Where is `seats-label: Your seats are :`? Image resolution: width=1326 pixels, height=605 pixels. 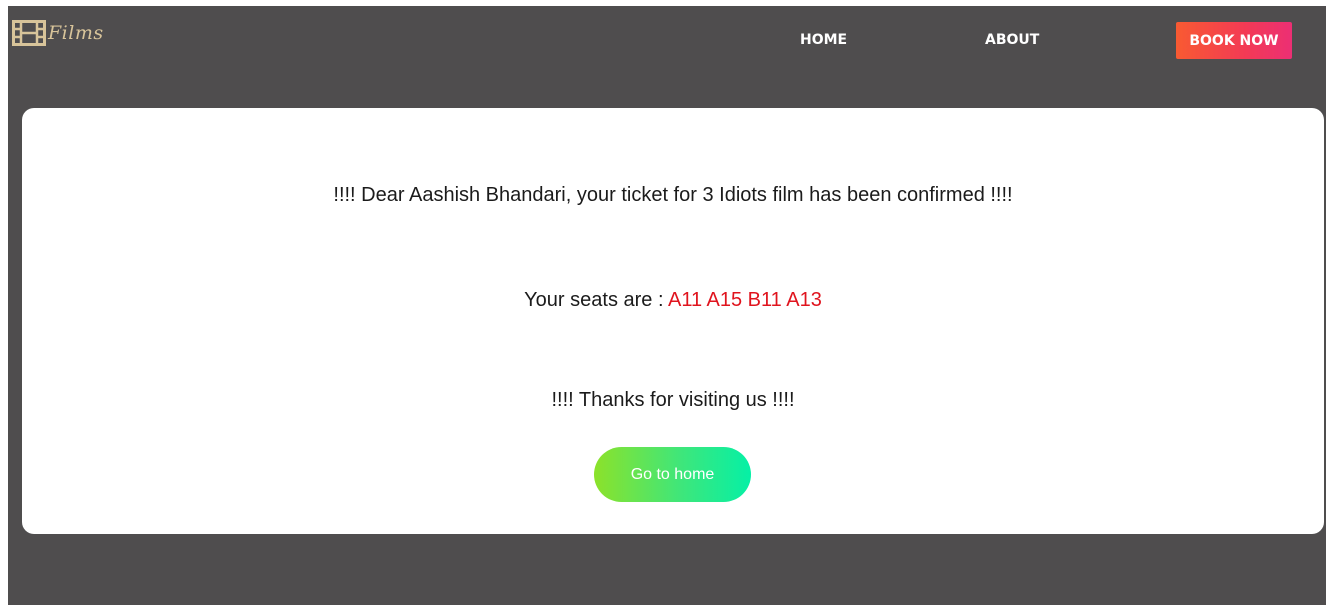 seats-label: Your seats are : is located at coordinates (594, 300).